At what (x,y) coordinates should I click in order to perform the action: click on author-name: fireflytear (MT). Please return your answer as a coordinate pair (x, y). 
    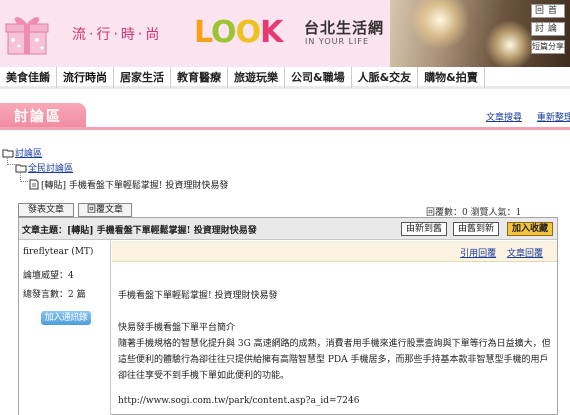
    Looking at the image, I should click on (58, 252).